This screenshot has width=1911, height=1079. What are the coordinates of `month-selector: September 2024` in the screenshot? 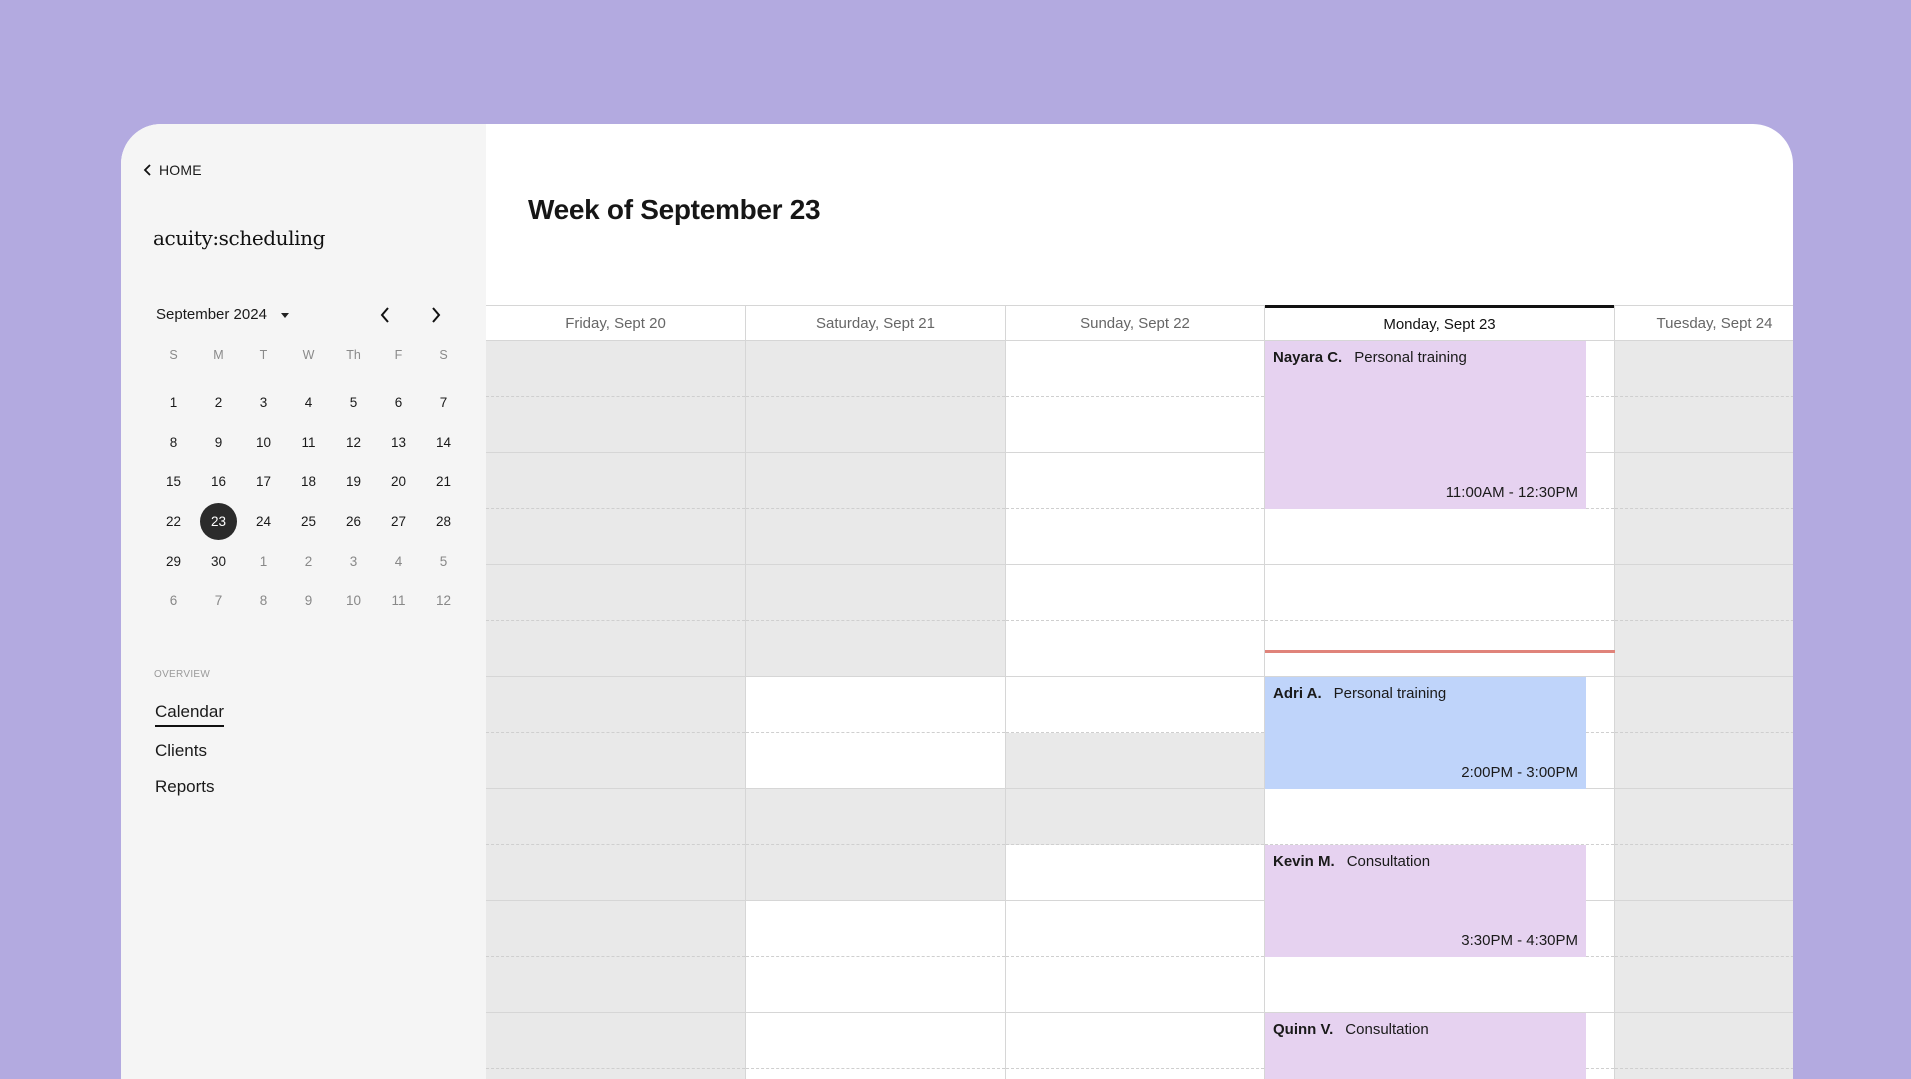 It's located at (222, 314).